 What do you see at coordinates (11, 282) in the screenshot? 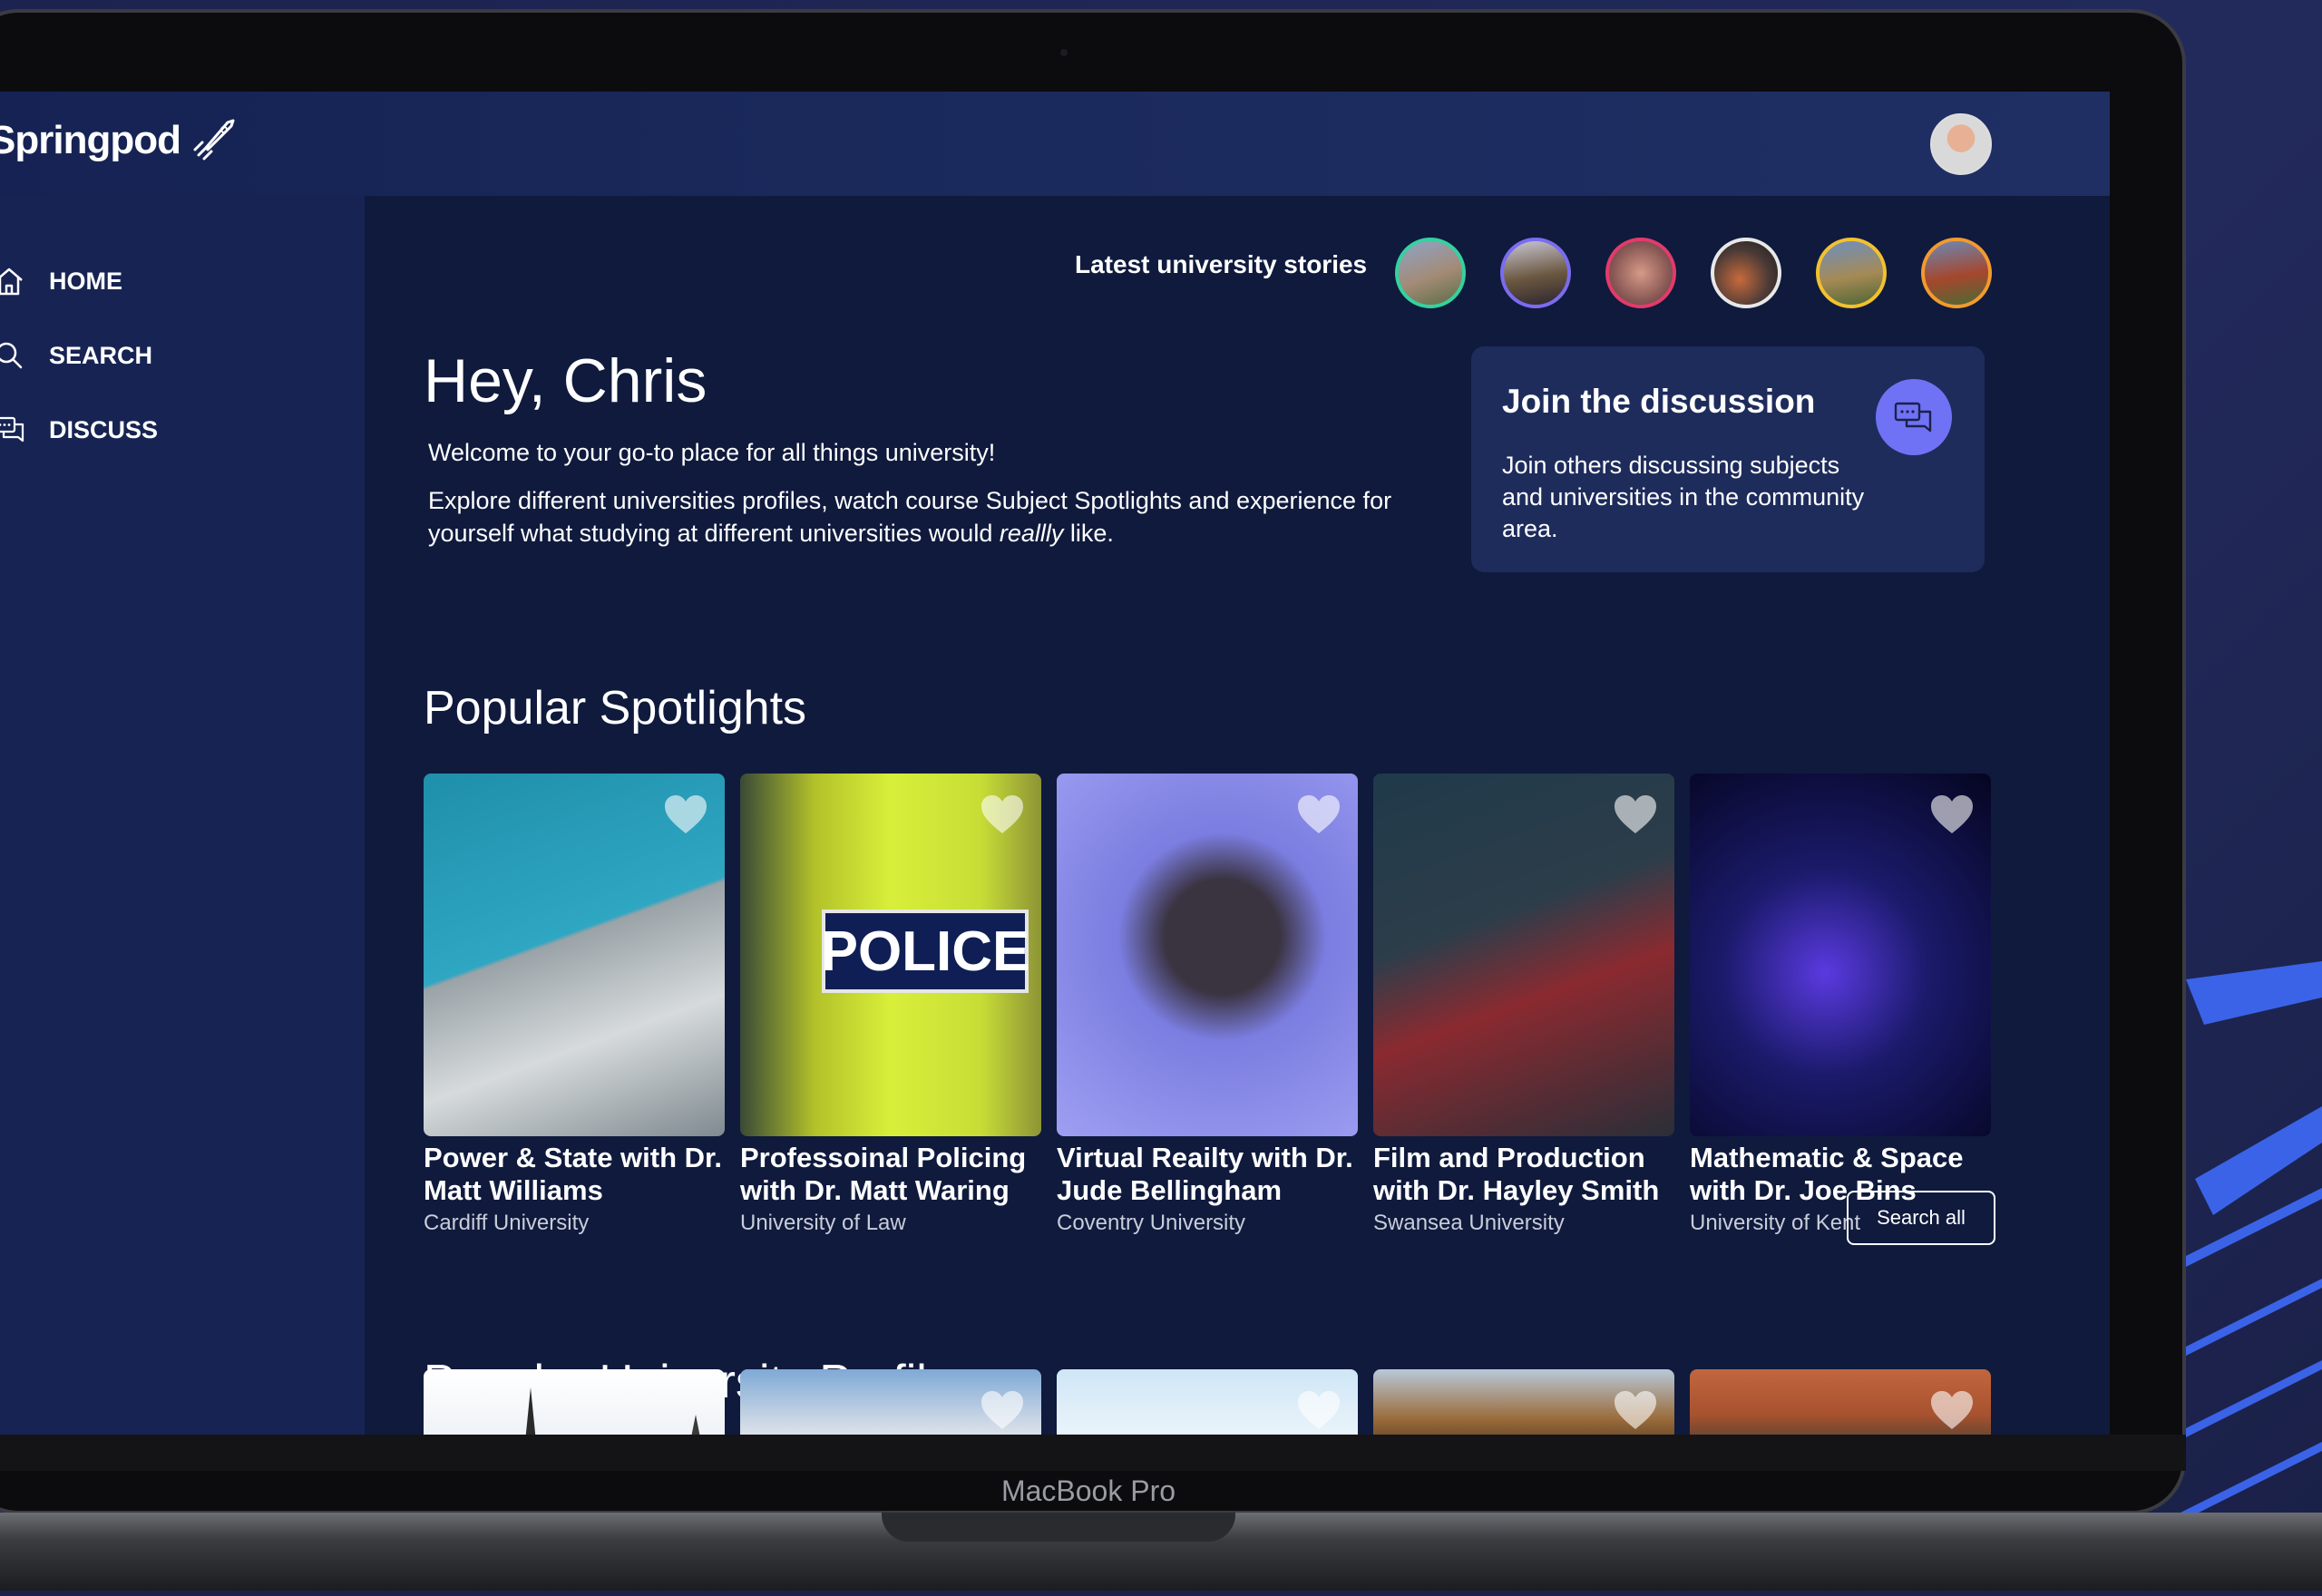
I see `home-icon` at bounding box center [11, 282].